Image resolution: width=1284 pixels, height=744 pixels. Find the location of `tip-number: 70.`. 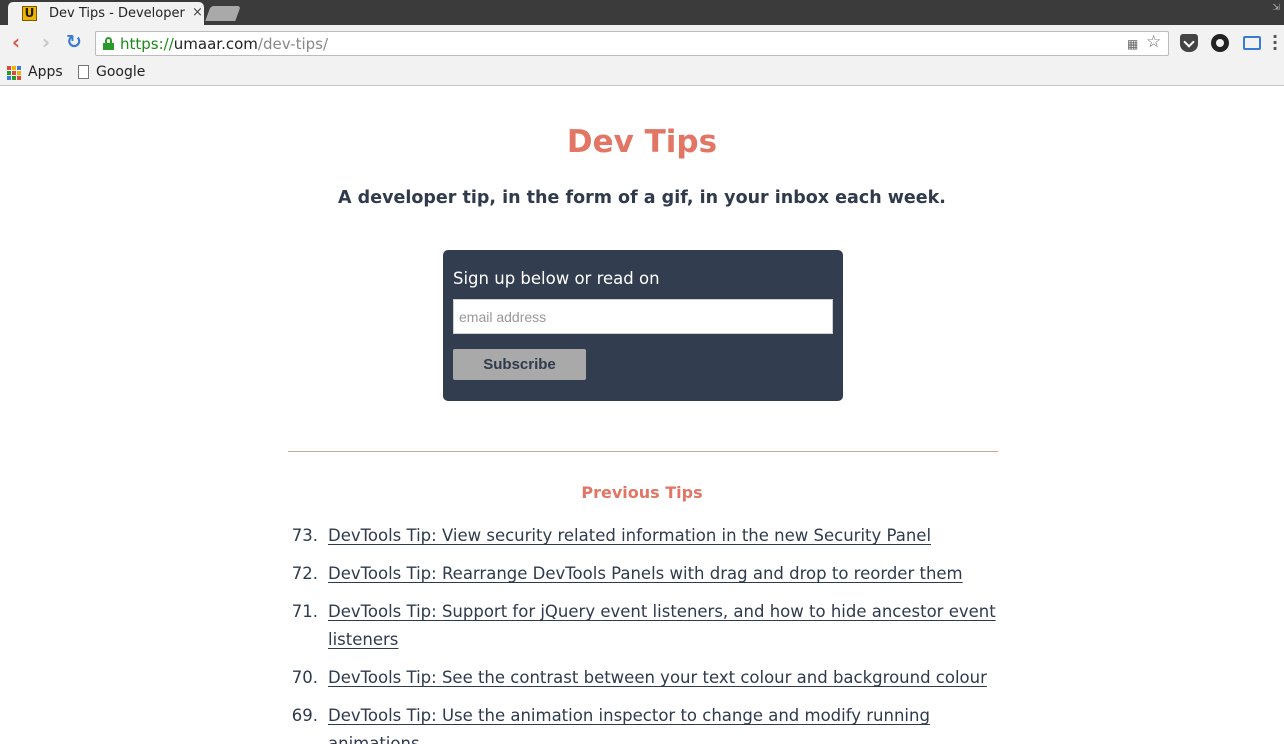

tip-number: 70. is located at coordinates (304, 677).